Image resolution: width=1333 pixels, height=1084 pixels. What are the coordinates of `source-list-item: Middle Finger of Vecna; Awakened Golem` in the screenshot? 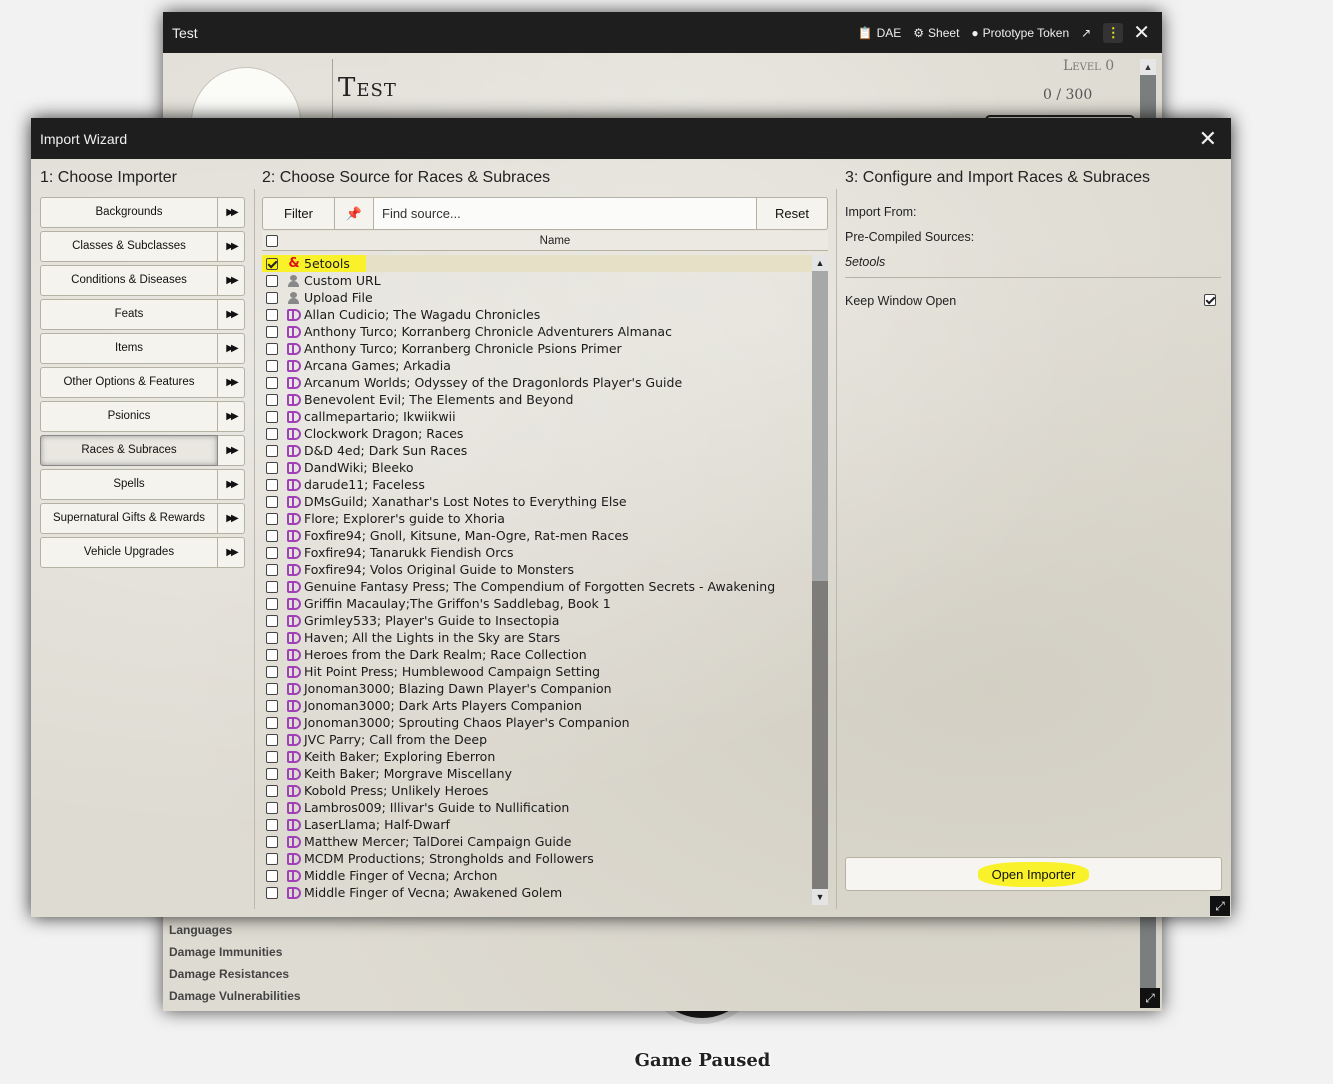 It's located at (545, 892).